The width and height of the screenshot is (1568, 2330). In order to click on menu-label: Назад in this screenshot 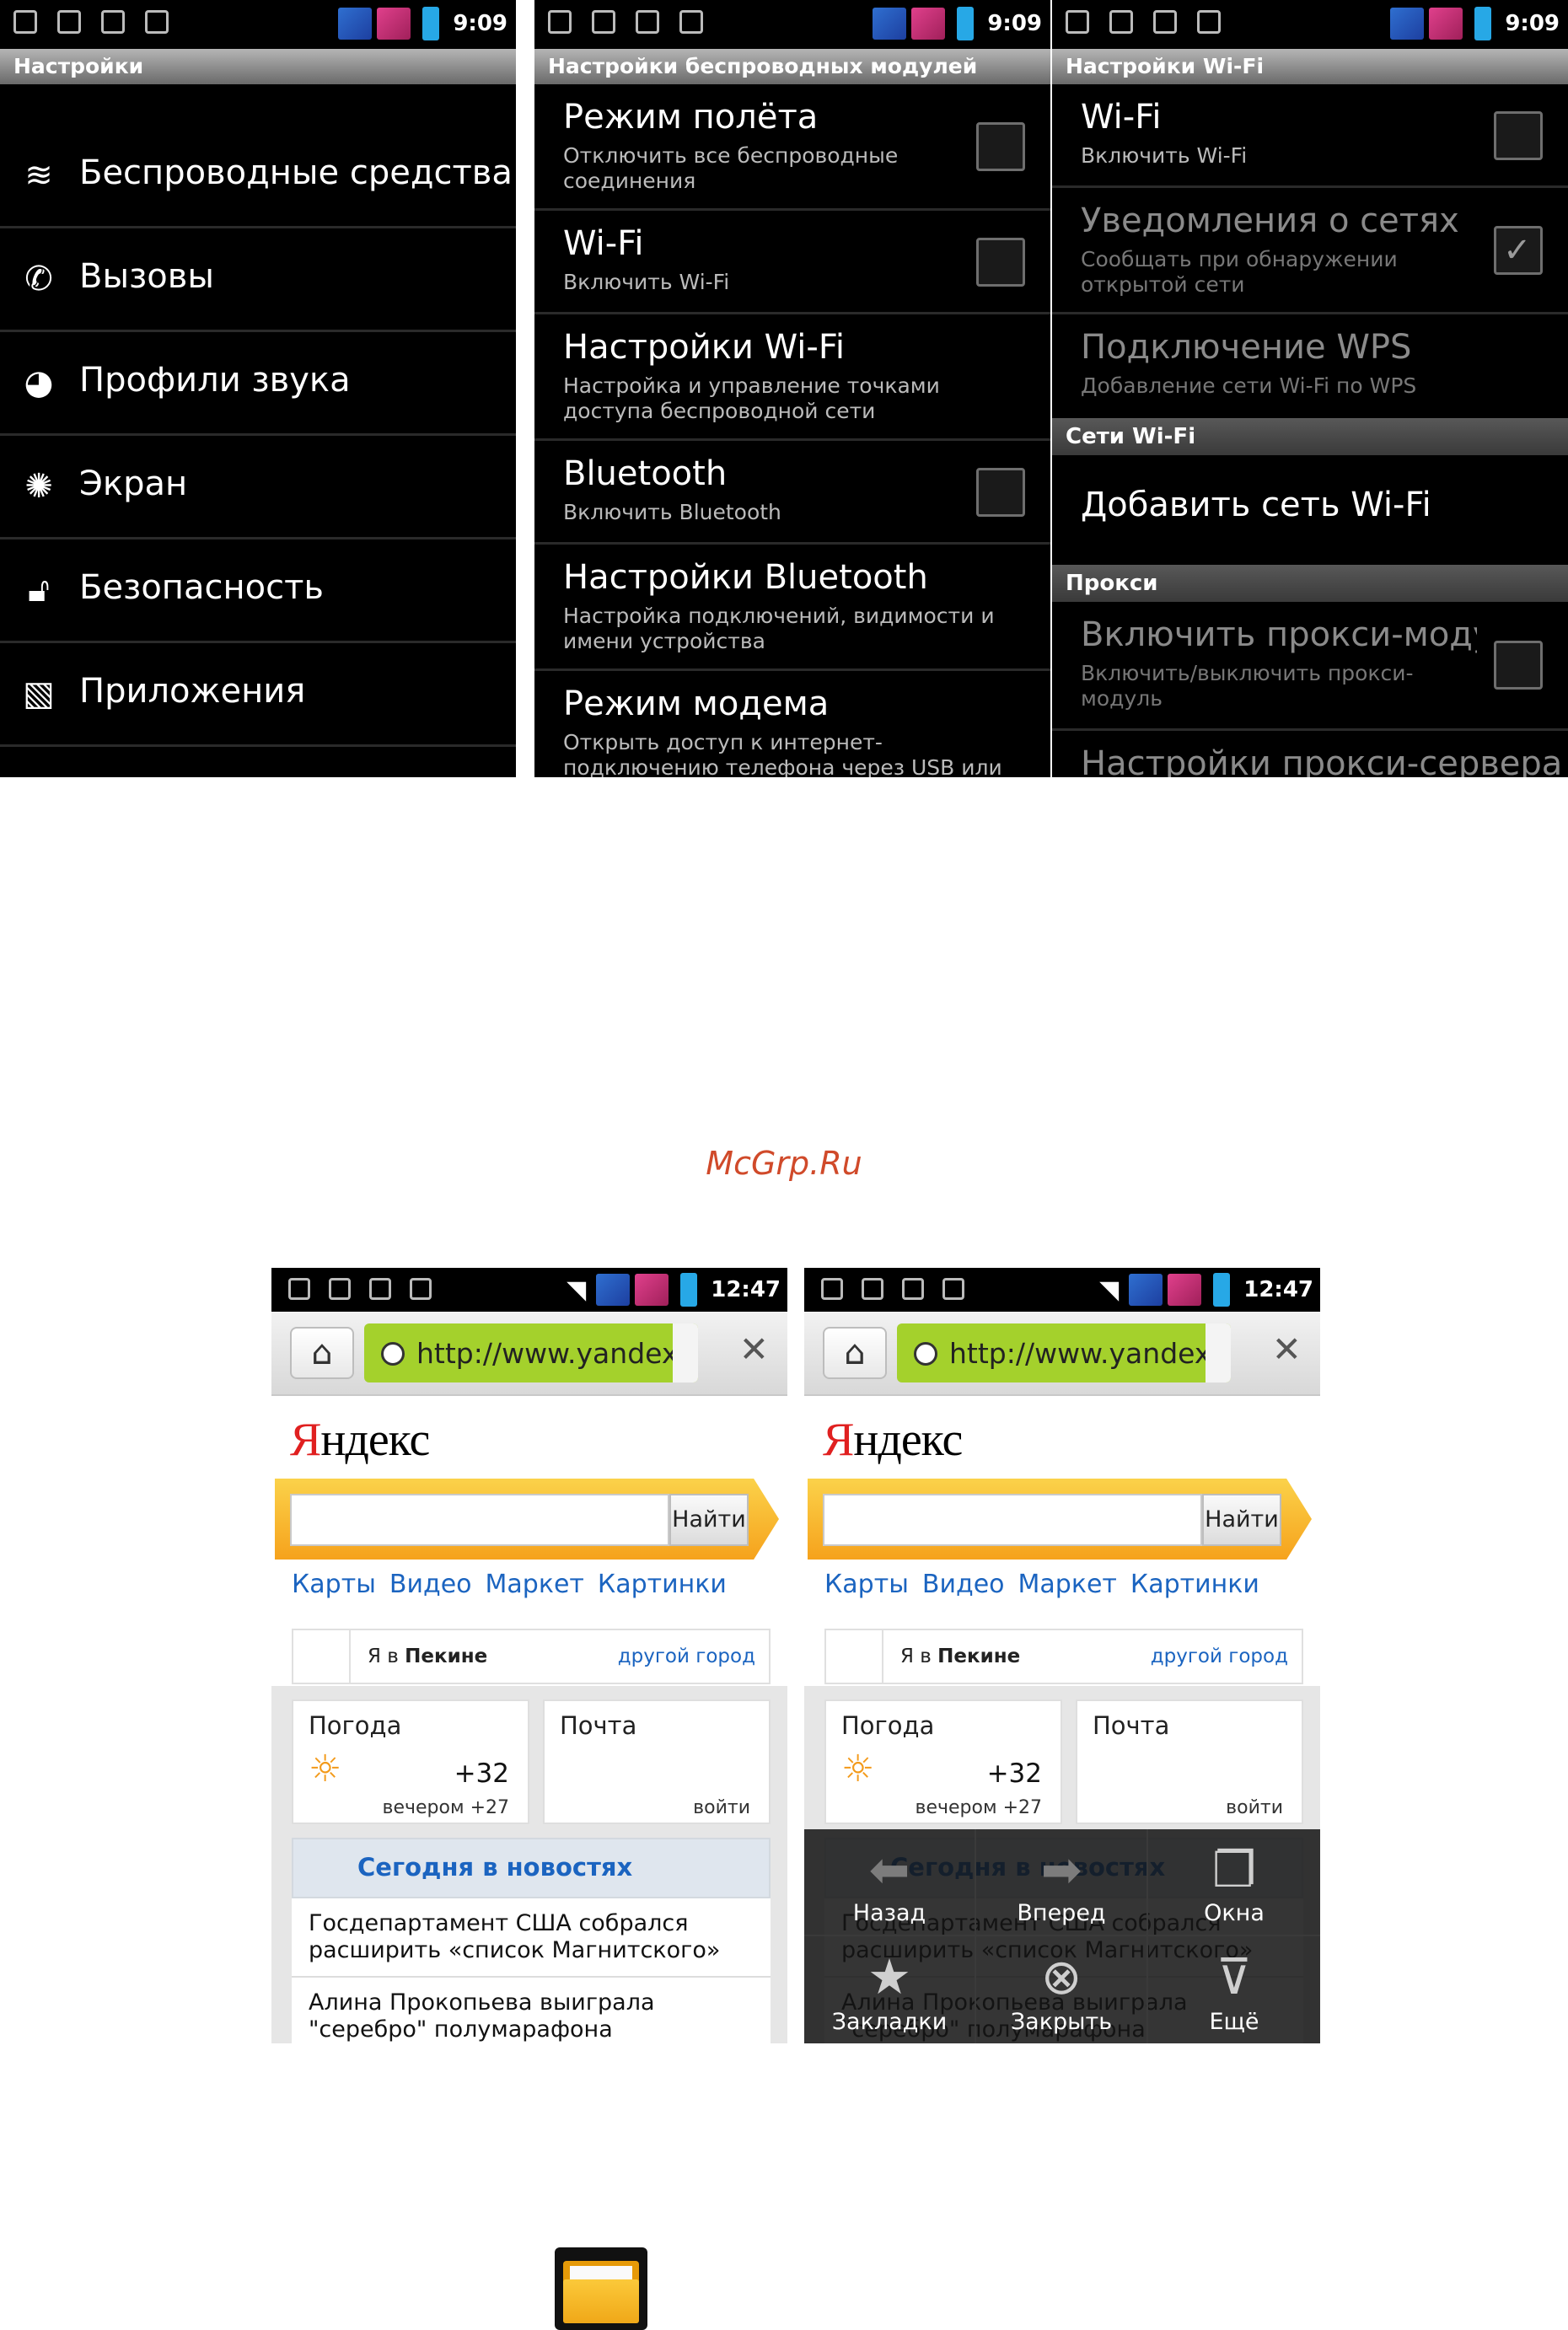, I will do `click(889, 1913)`.